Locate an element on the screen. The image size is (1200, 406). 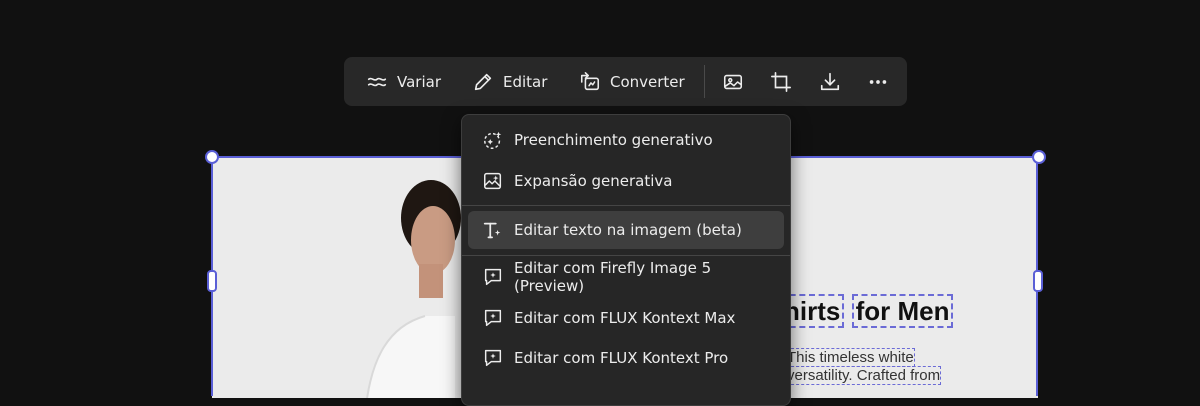
selection-handle-right is located at coordinates (1038, 281).